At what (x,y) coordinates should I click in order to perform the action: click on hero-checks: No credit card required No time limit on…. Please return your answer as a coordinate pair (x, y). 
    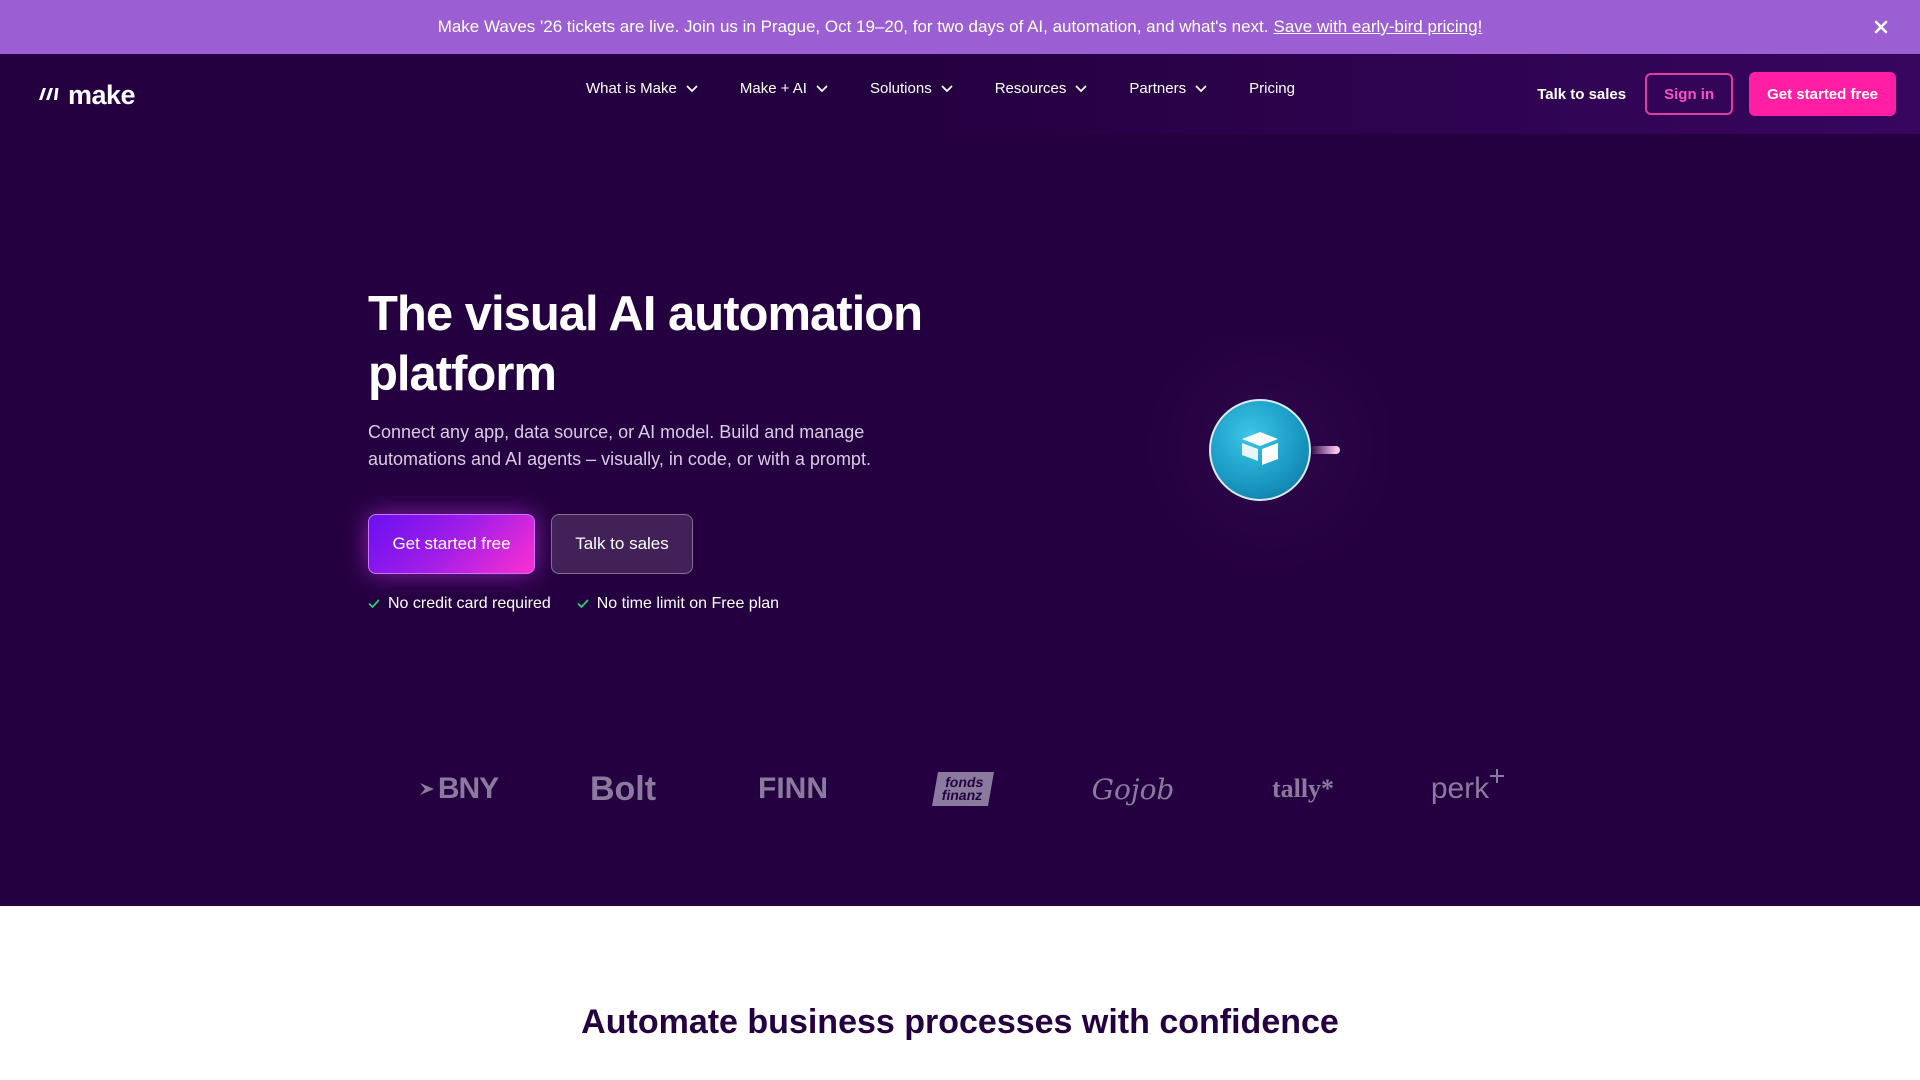
    Looking at the image, I should click on (573, 604).